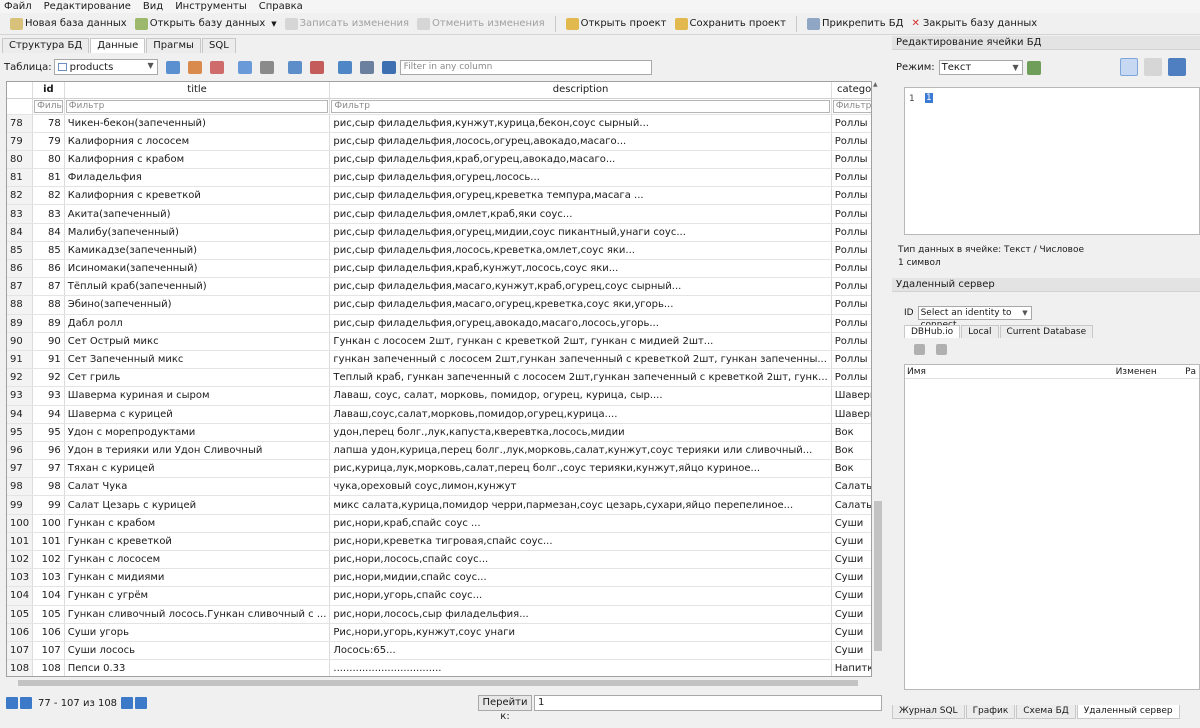 This screenshot has height=728, width=1200. Describe the element at coordinates (20, 123) in the screenshot. I see `row-number: 78` at that location.